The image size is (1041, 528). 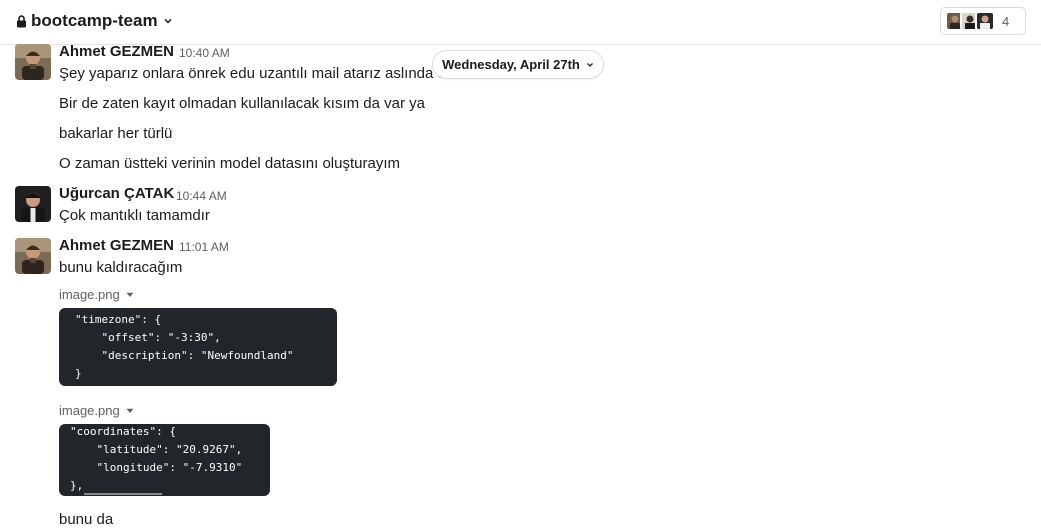 I want to click on message-text: bakarlar her türlü, so click(x=116, y=133).